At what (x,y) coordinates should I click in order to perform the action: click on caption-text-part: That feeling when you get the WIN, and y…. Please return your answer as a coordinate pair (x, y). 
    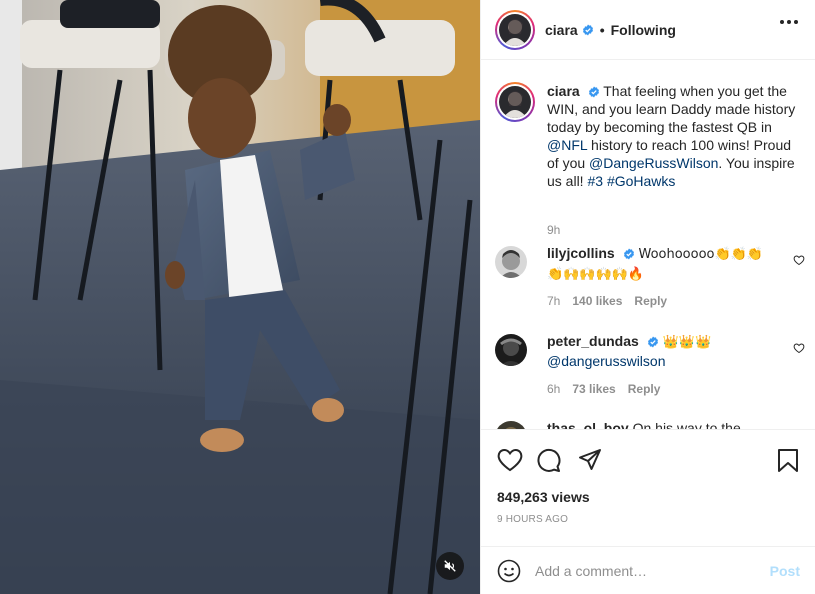
    Looking at the image, I should click on (671, 109).